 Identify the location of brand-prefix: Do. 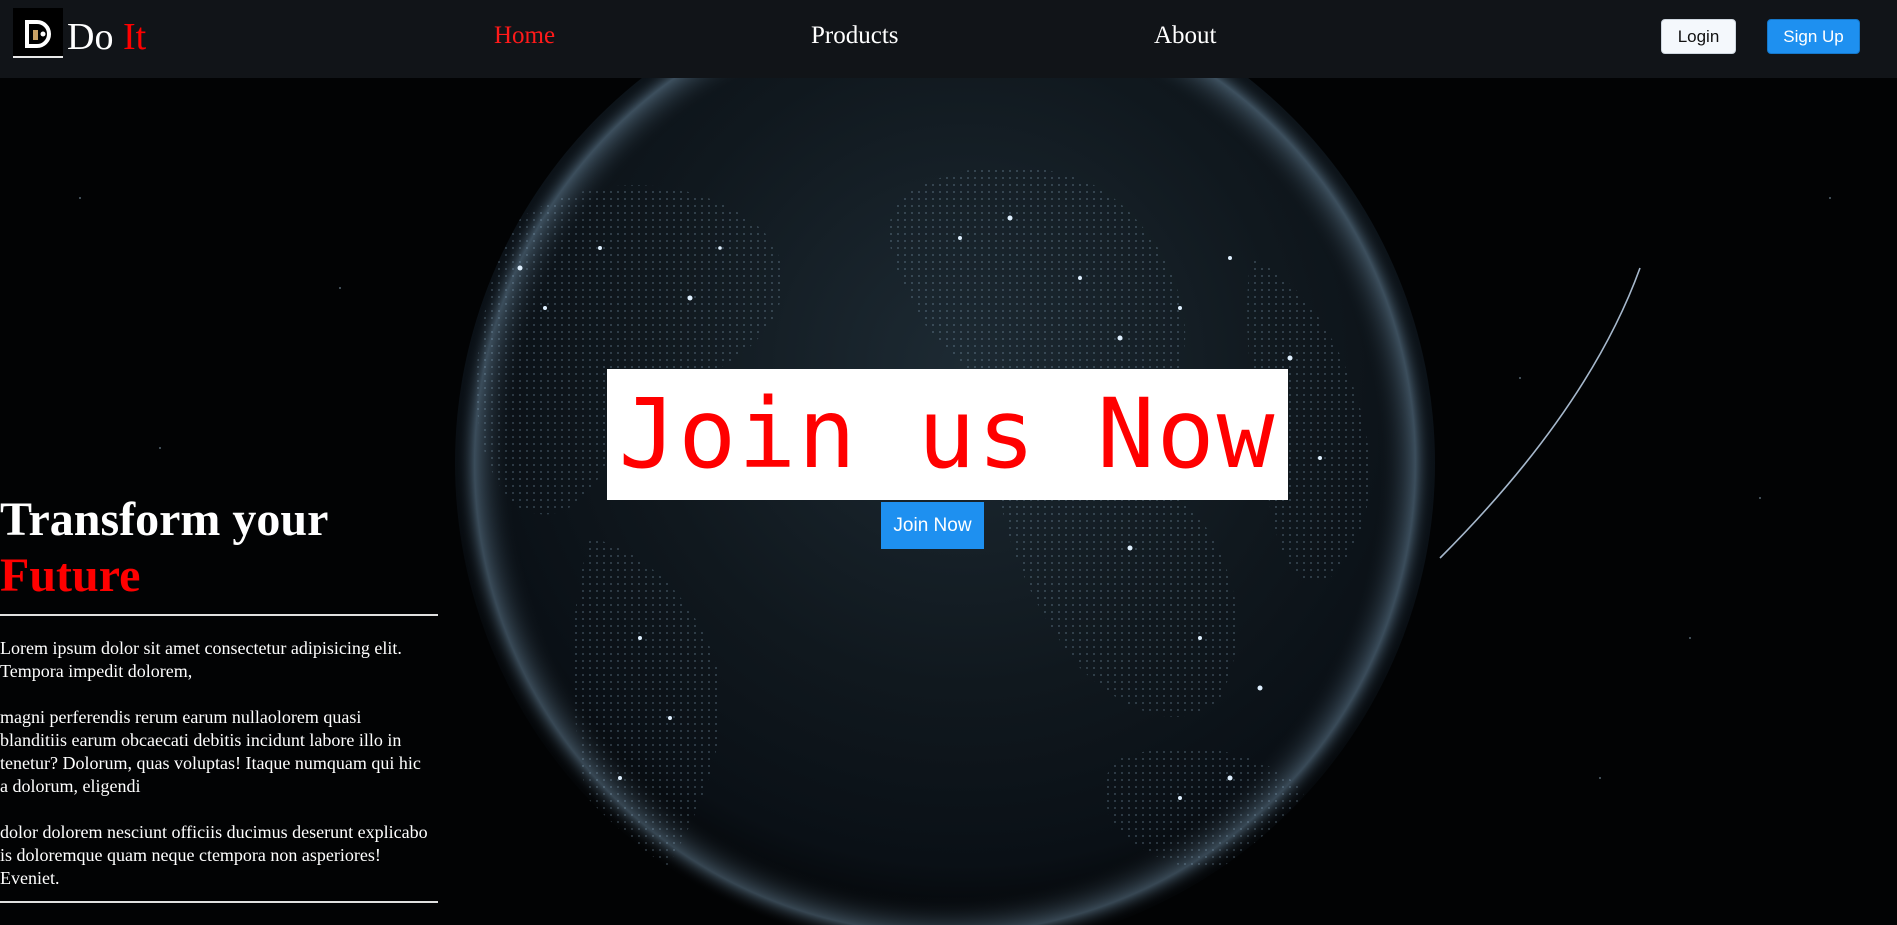
(90, 37).